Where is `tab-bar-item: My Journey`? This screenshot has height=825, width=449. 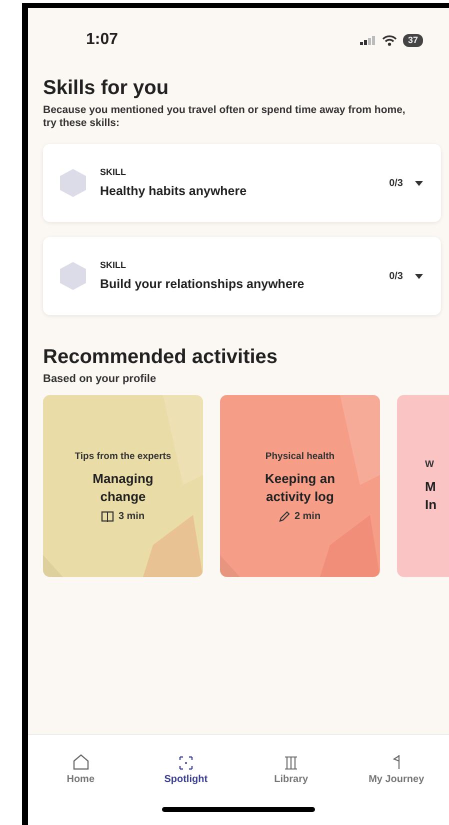 tab-bar-item: My Journey is located at coordinates (396, 767).